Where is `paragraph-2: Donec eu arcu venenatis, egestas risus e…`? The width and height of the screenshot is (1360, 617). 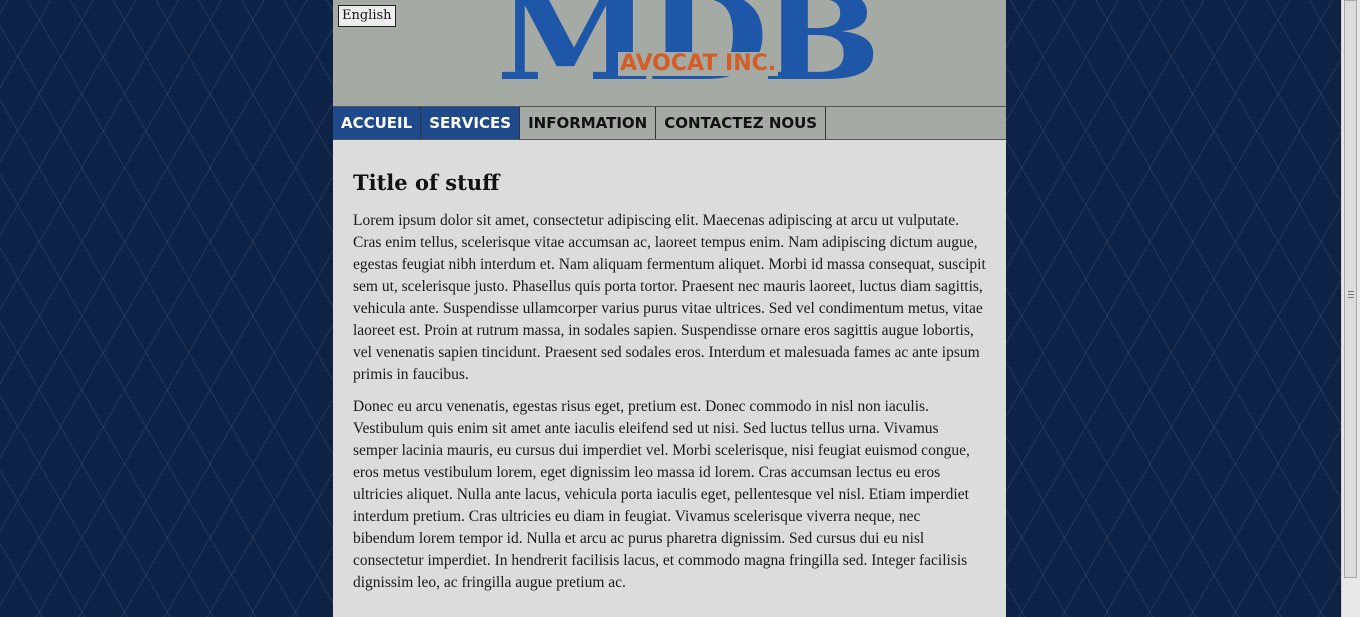
paragraph-2: Donec eu arcu venenatis, egestas risus e… is located at coordinates (661, 494).